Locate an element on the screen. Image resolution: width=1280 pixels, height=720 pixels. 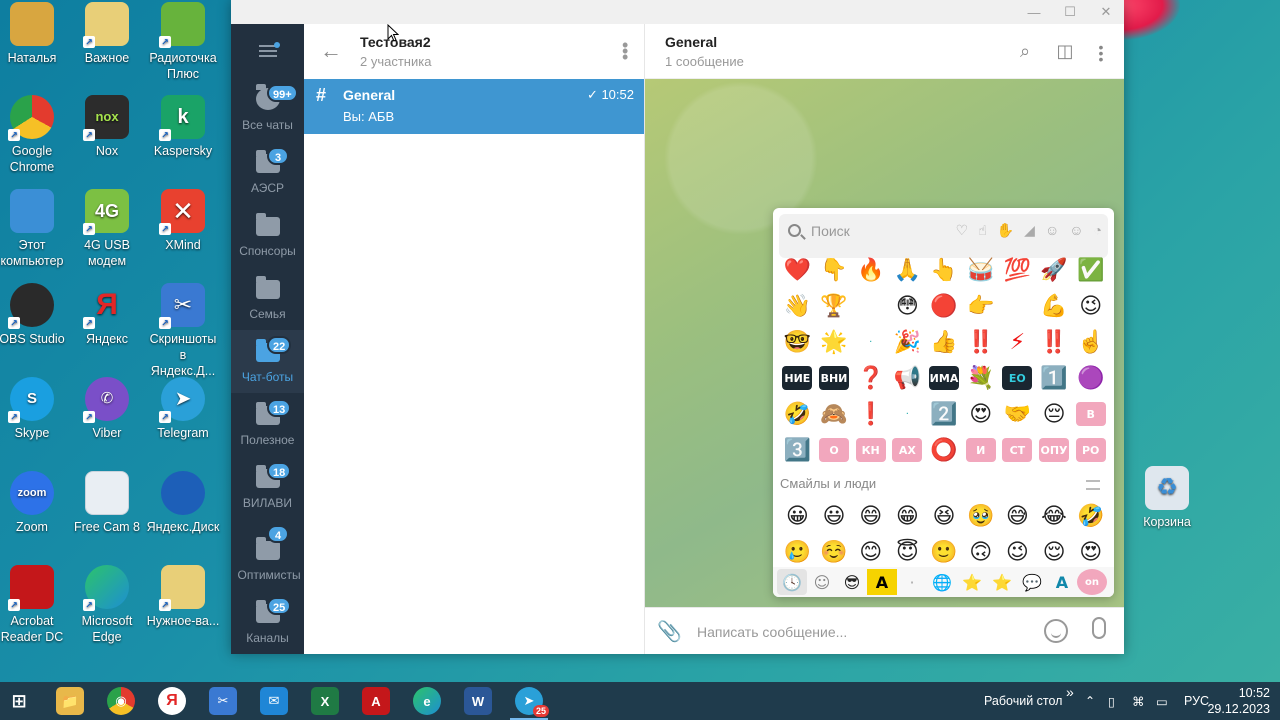
yandex-browser-icon: Я is located at coordinates (172, 701).